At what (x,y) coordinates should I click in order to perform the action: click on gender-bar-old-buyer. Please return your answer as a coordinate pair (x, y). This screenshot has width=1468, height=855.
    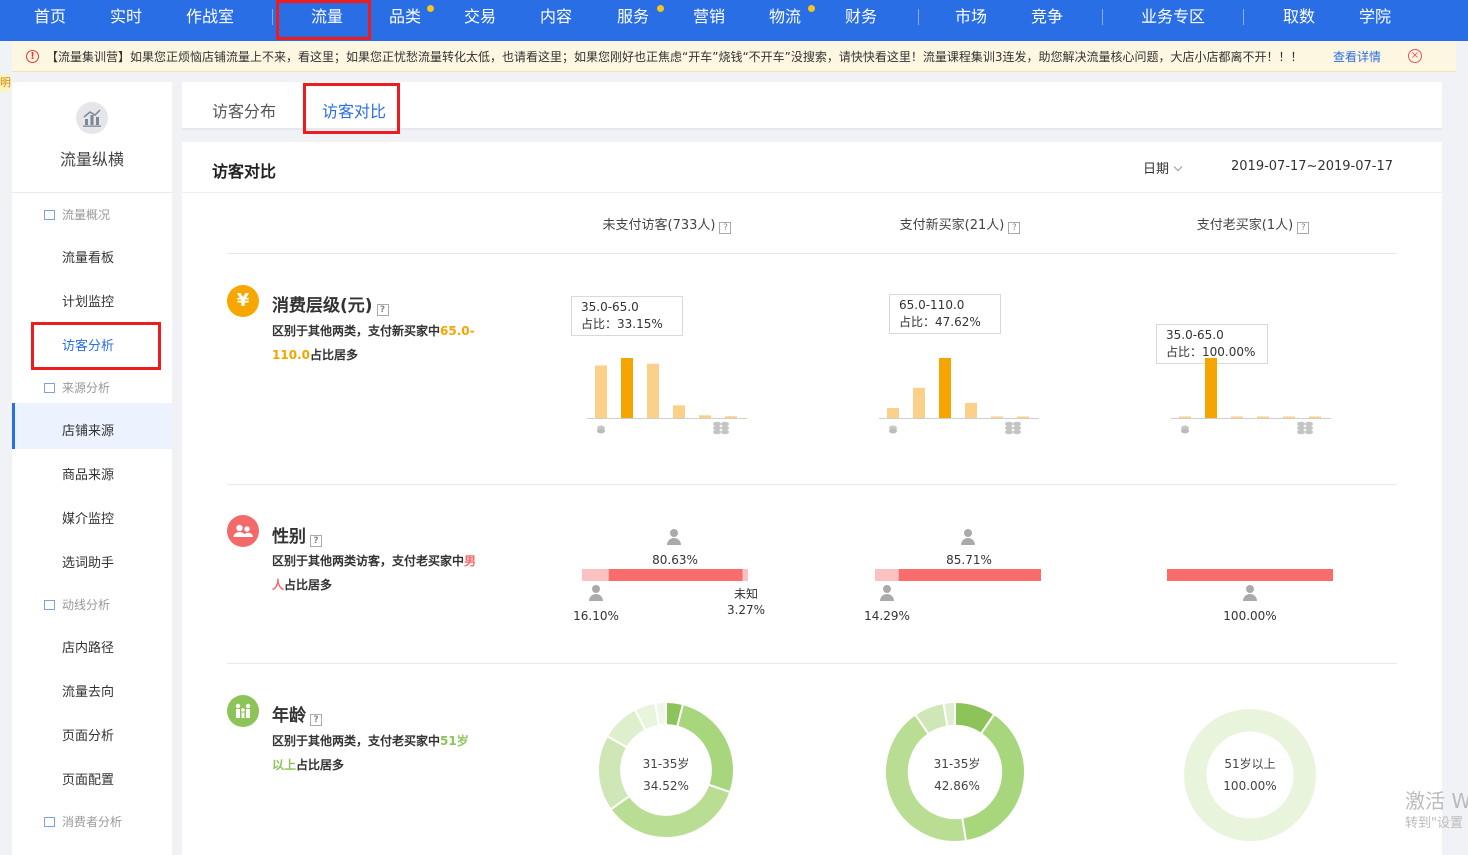
    Looking at the image, I should click on (1250, 575).